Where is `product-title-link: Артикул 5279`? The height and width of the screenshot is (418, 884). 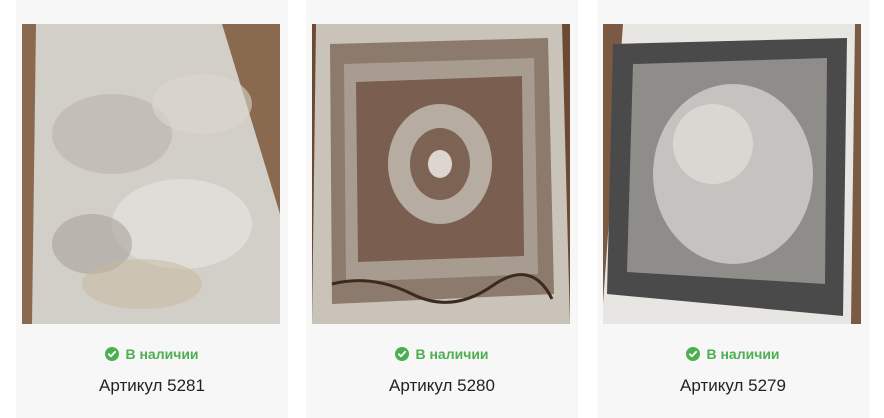 product-title-link: Артикул 5279 is located at coordinates (733, 386).